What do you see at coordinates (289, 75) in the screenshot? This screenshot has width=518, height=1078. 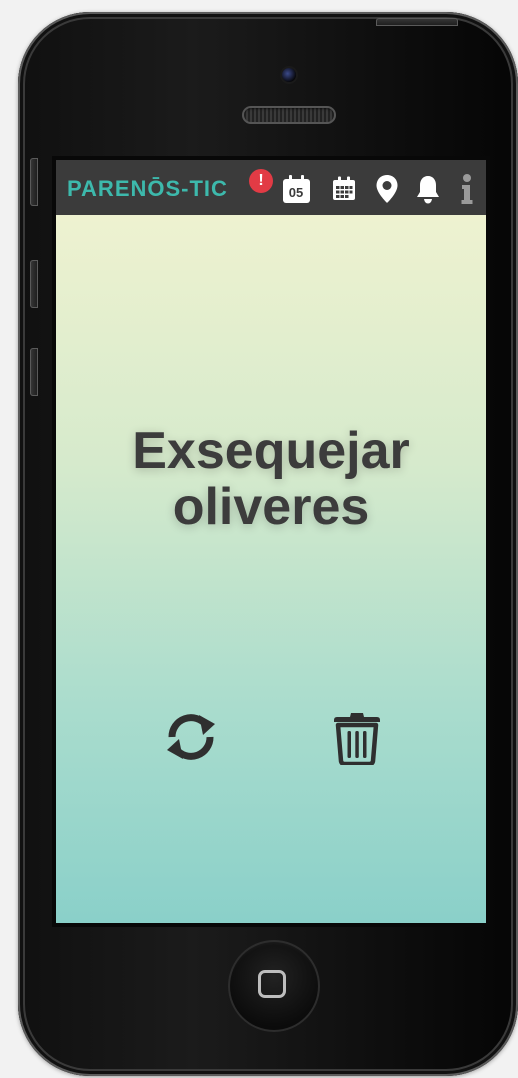 I see `front-camera` at bounding box center [289, 75].